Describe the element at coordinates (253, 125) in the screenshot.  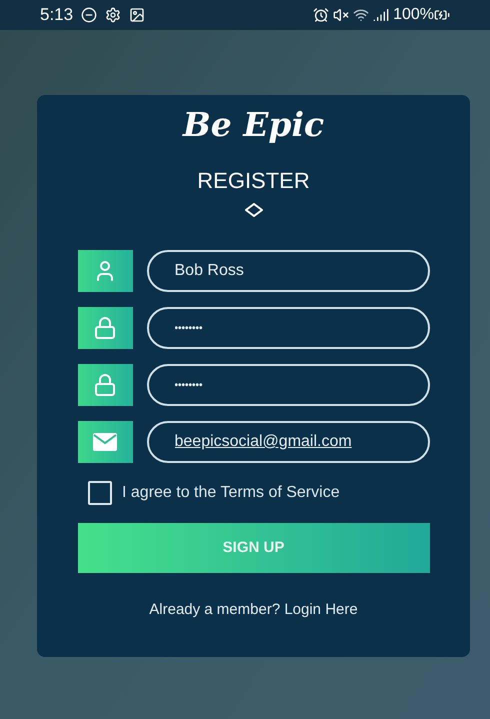
I see `app-logo: Be Epic` at that location.